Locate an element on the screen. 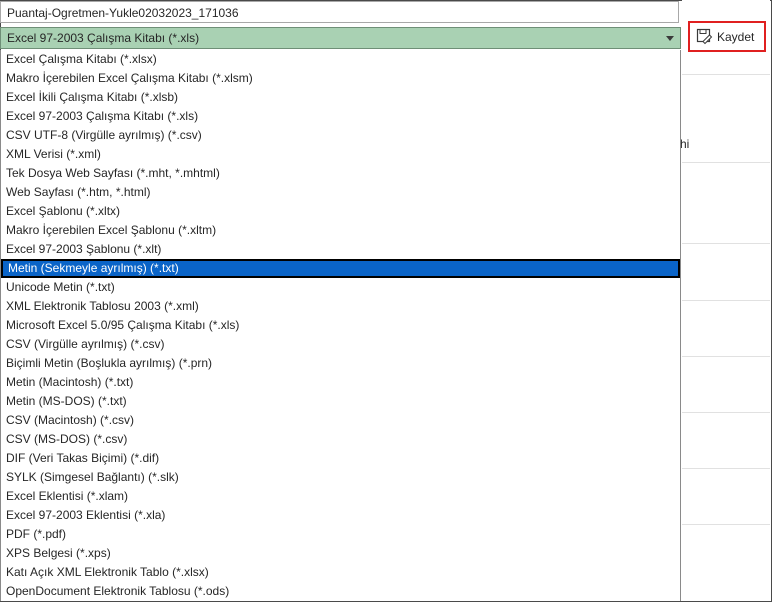 Image resolution: width=772 pixels, height=602 pixels. right-panel is located at coordinates (726, 300).